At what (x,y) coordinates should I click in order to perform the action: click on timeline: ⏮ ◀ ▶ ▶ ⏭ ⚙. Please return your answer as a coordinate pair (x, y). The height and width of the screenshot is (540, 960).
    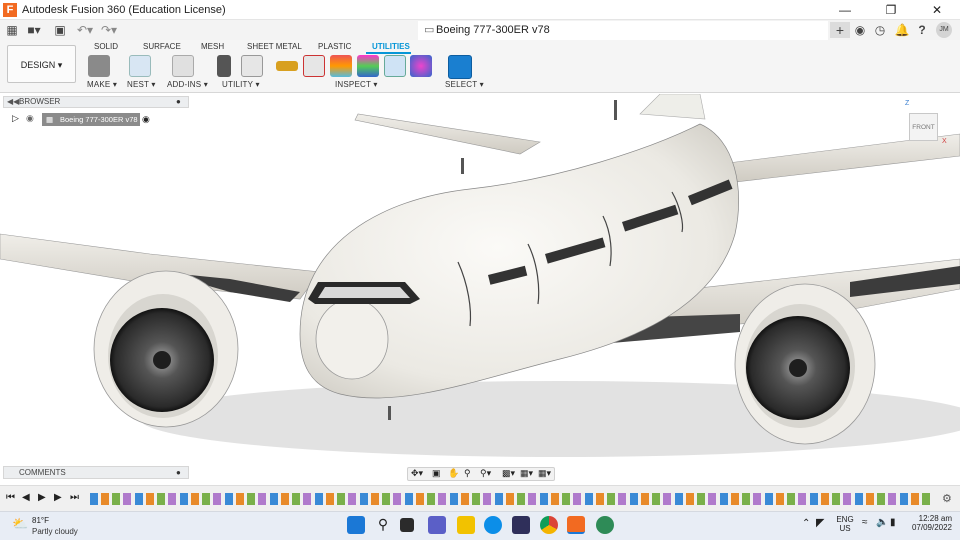
    Looking at the image, I should click on (480, 498).